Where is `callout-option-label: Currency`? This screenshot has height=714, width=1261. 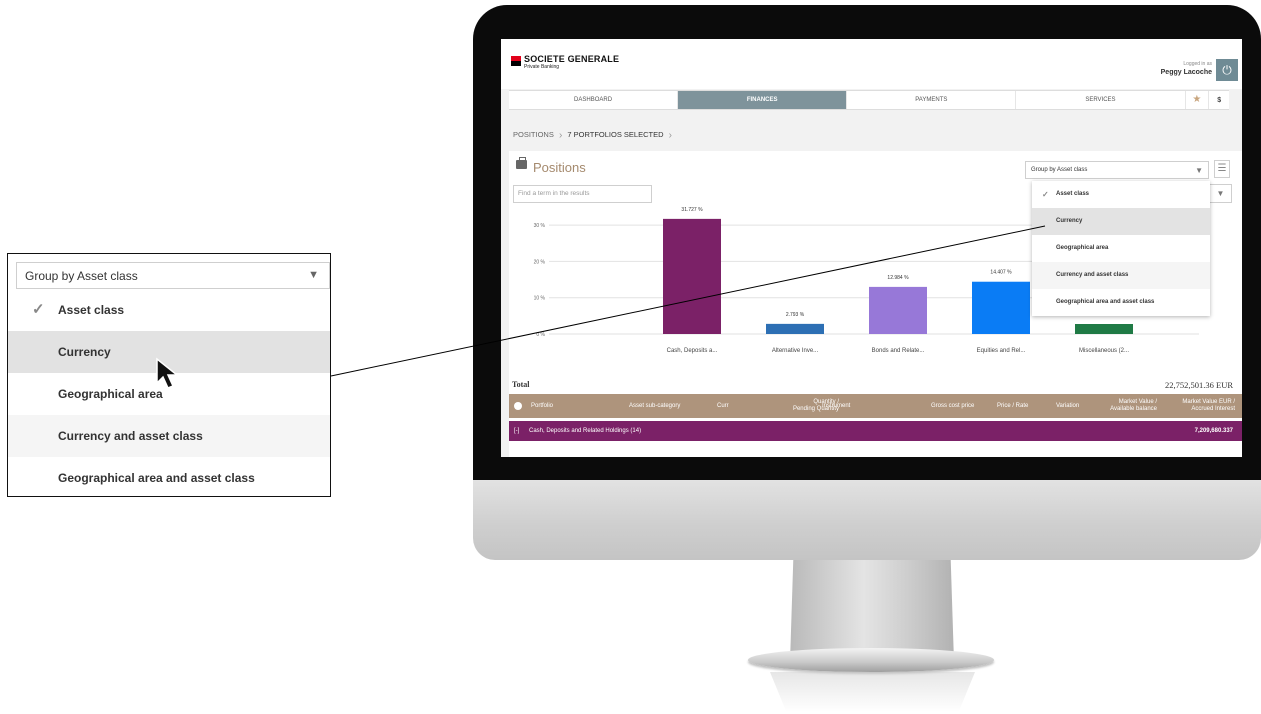 callout-option-label: Currency is located at coordinates (84, 352).